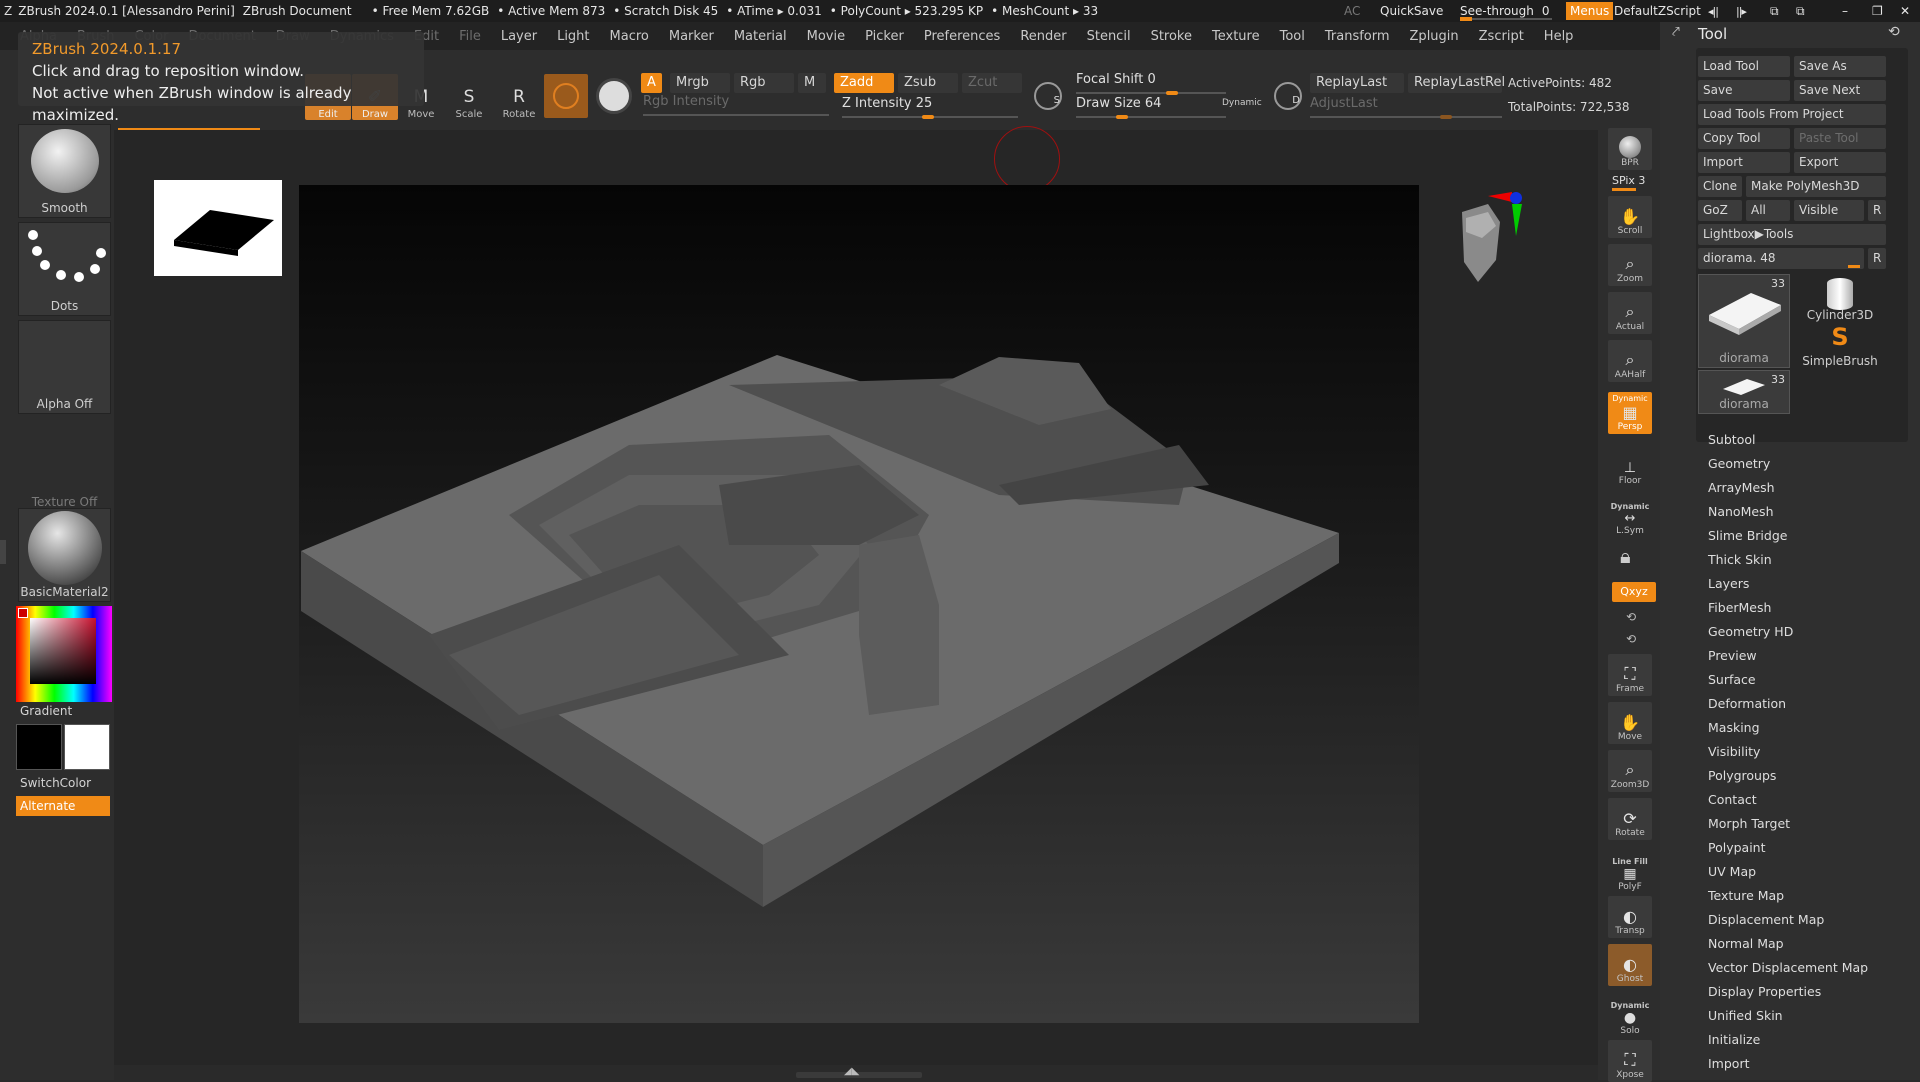 Image resolution: width=1920 pixels, height=1082 pixels. What do you see at coordinates (1744, 90) in the screenshot?
I see `save-button: Save` at bounding box center [1744, 90].